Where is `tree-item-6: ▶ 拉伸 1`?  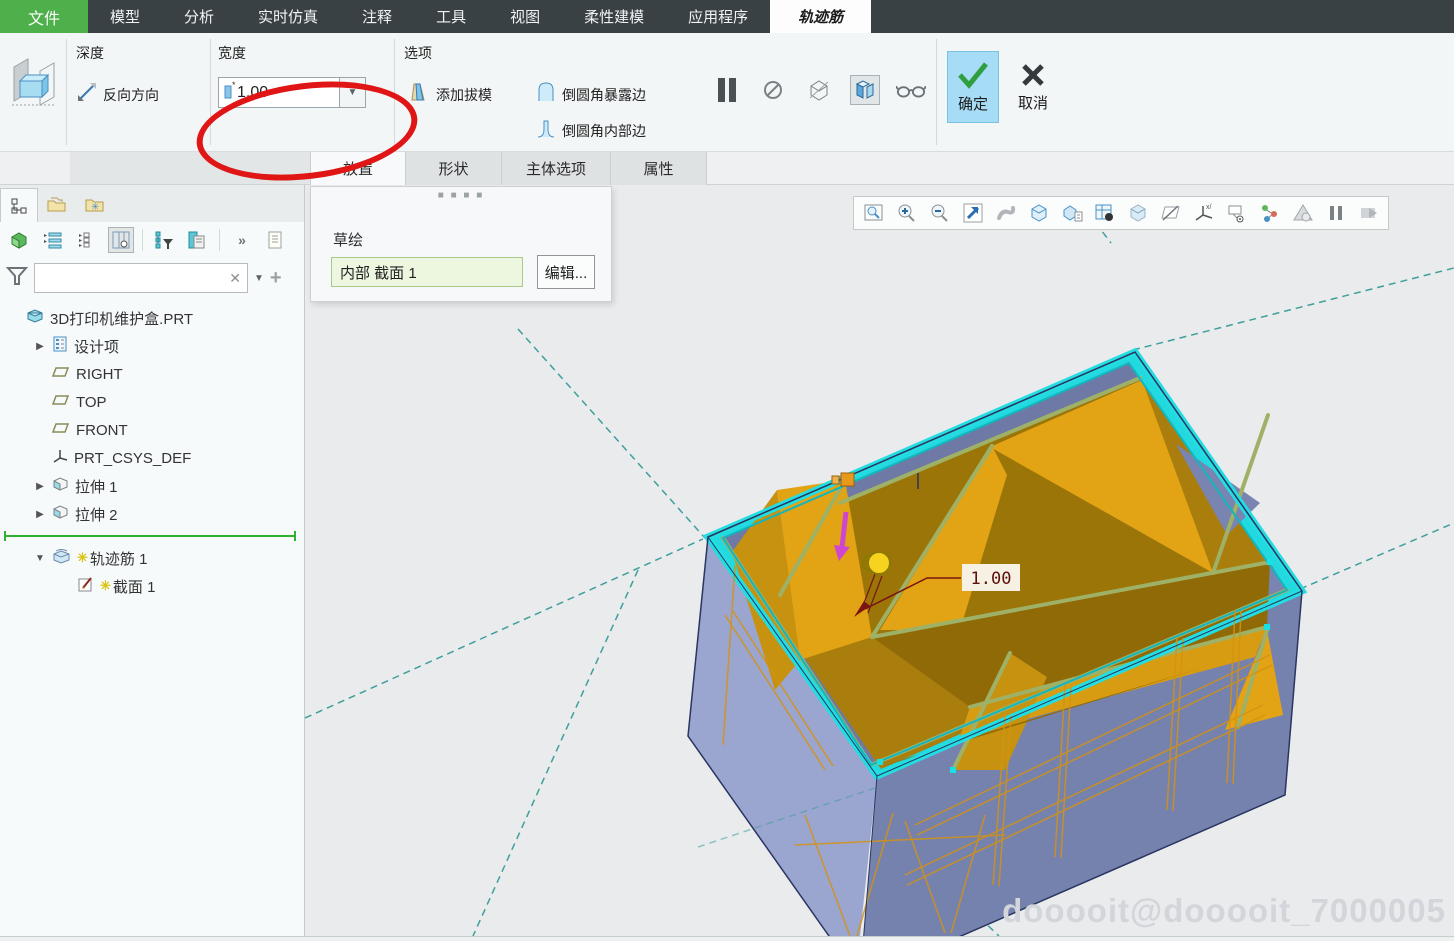 tree-item-6: ▶ 拉伸 1 is located at coordinates (152, 486).